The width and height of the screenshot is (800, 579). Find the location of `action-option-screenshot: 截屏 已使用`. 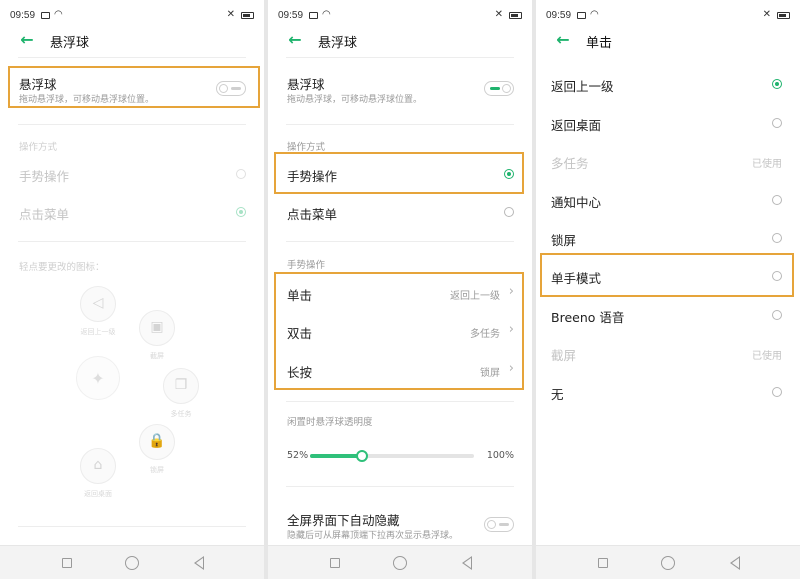

action-option-screenshot: 截屏 已使用 is located at coordinates (668, 353).